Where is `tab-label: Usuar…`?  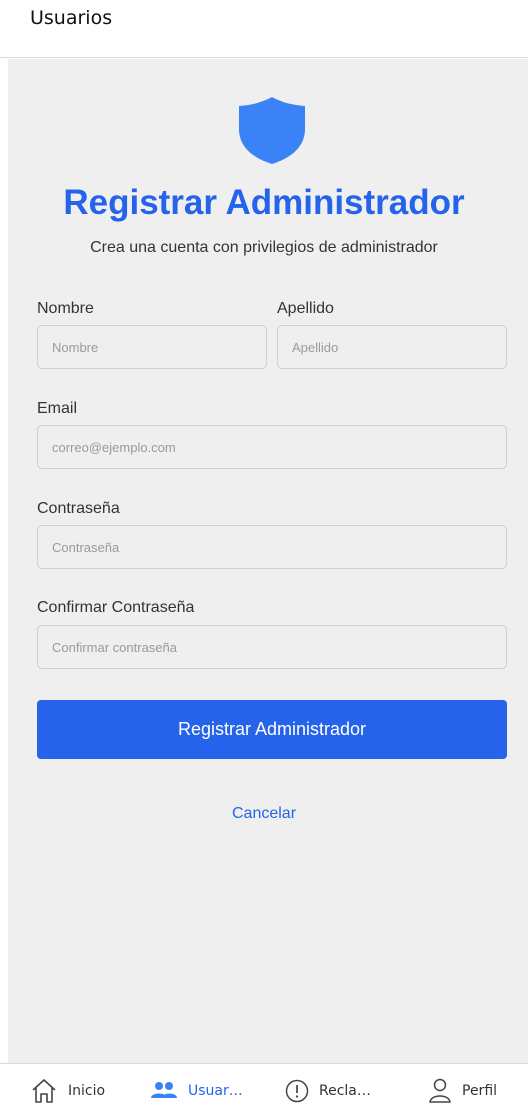
tab-label: Usuar… is located at coordinates (215, 1090).